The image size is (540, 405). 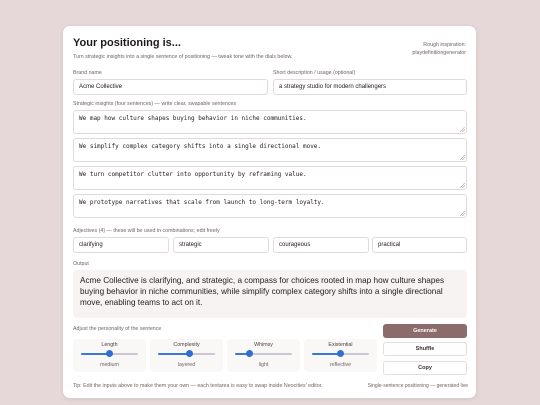 What do you see at coordinates (121, 245) in the screenshot?
I see `adjective-input-1: clarifying` at bounding box center [121, 245].